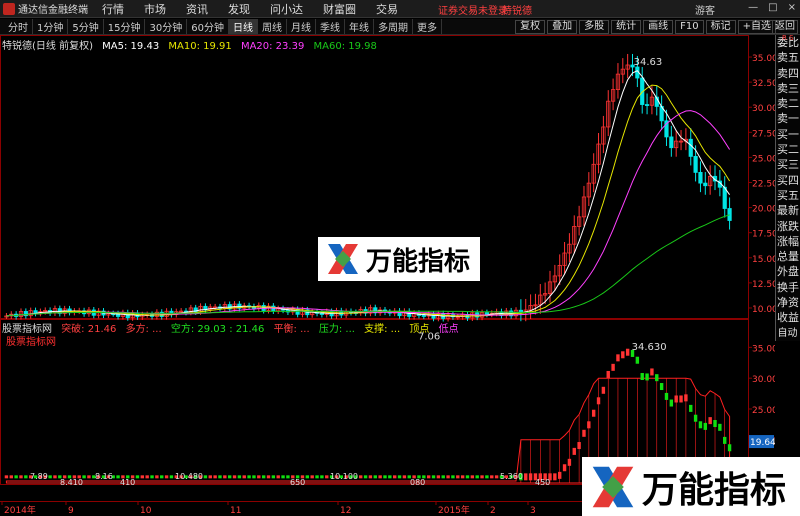  I want to click on quote-side-panel: 委比 卖五 卖四 卖三 卖二 卖一 买一 买二 买三 买四 买五 最新 涨跌 涨幅 总量 外盘 换手 净资 收益, so click(787, 188).